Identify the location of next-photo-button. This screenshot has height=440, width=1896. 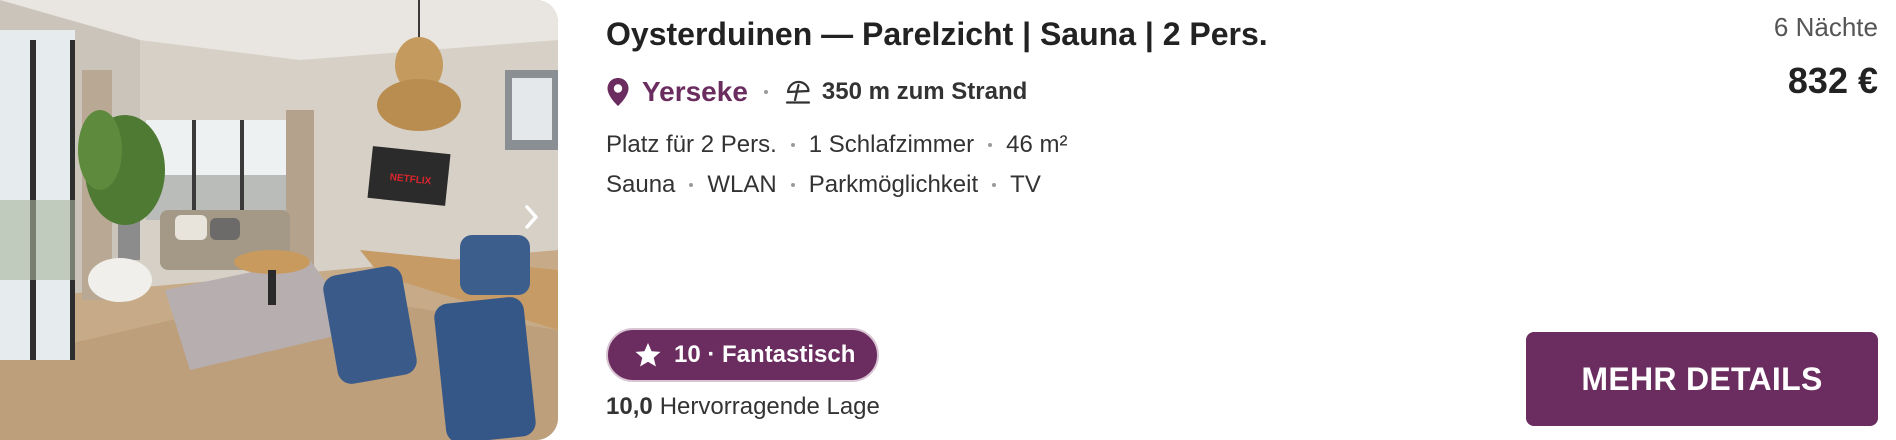
(532, 217).